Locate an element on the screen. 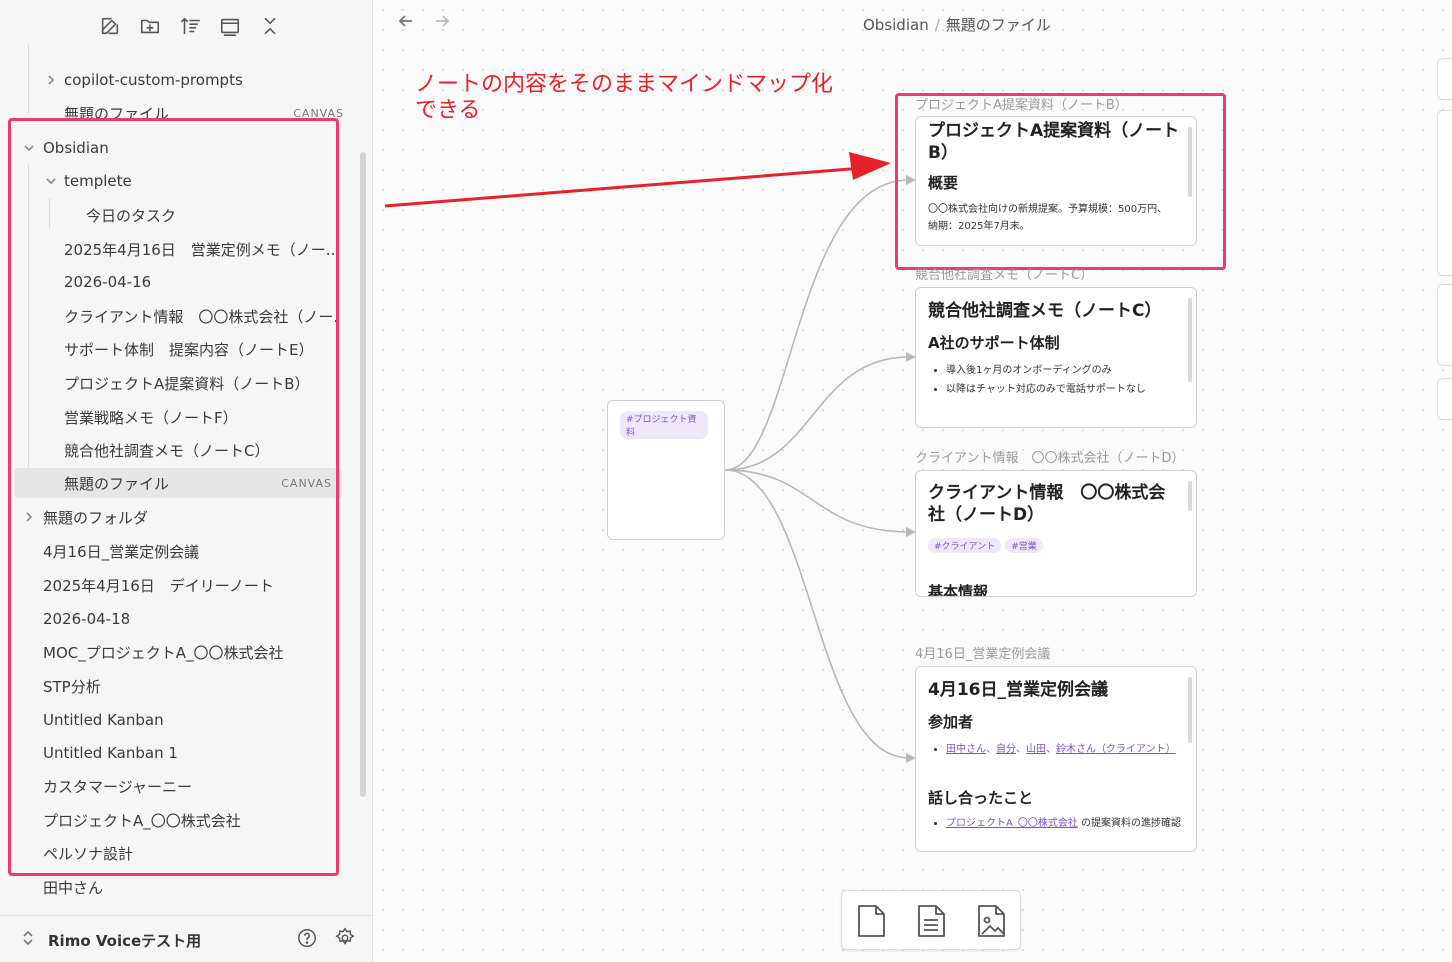 This screenshot has width=1452, height=962. close-all-icon is located at coordinates (270, 26).